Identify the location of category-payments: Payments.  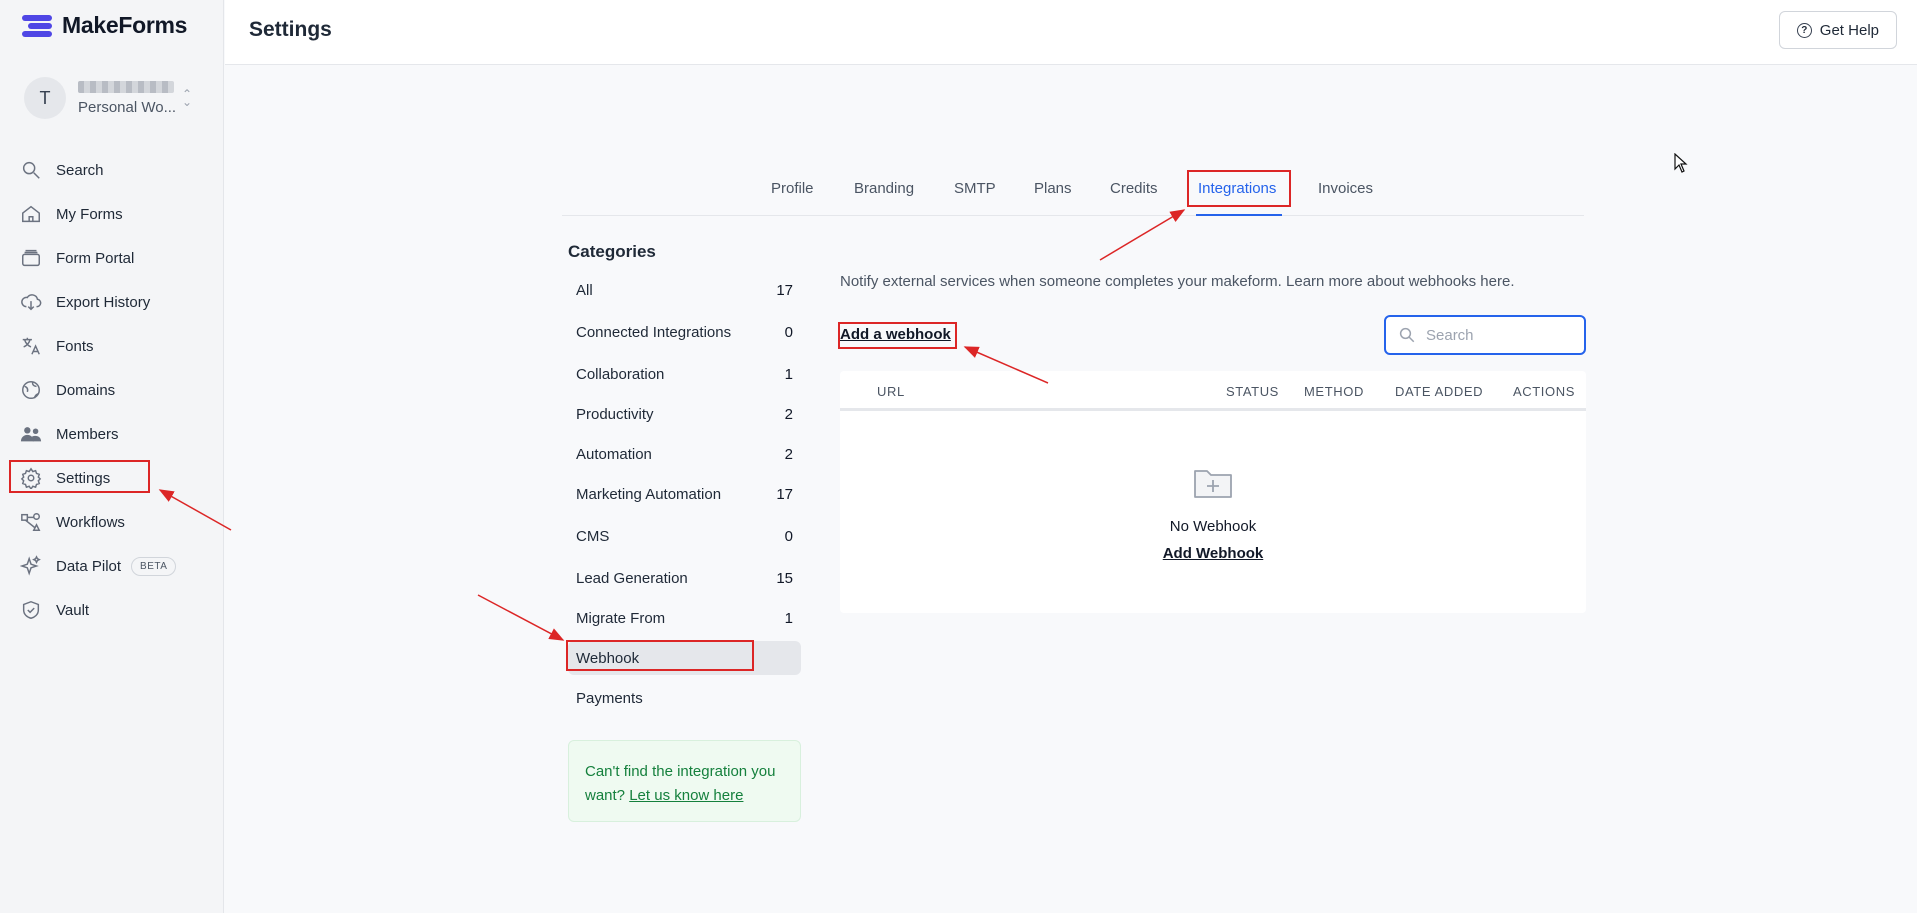
(684, 698).